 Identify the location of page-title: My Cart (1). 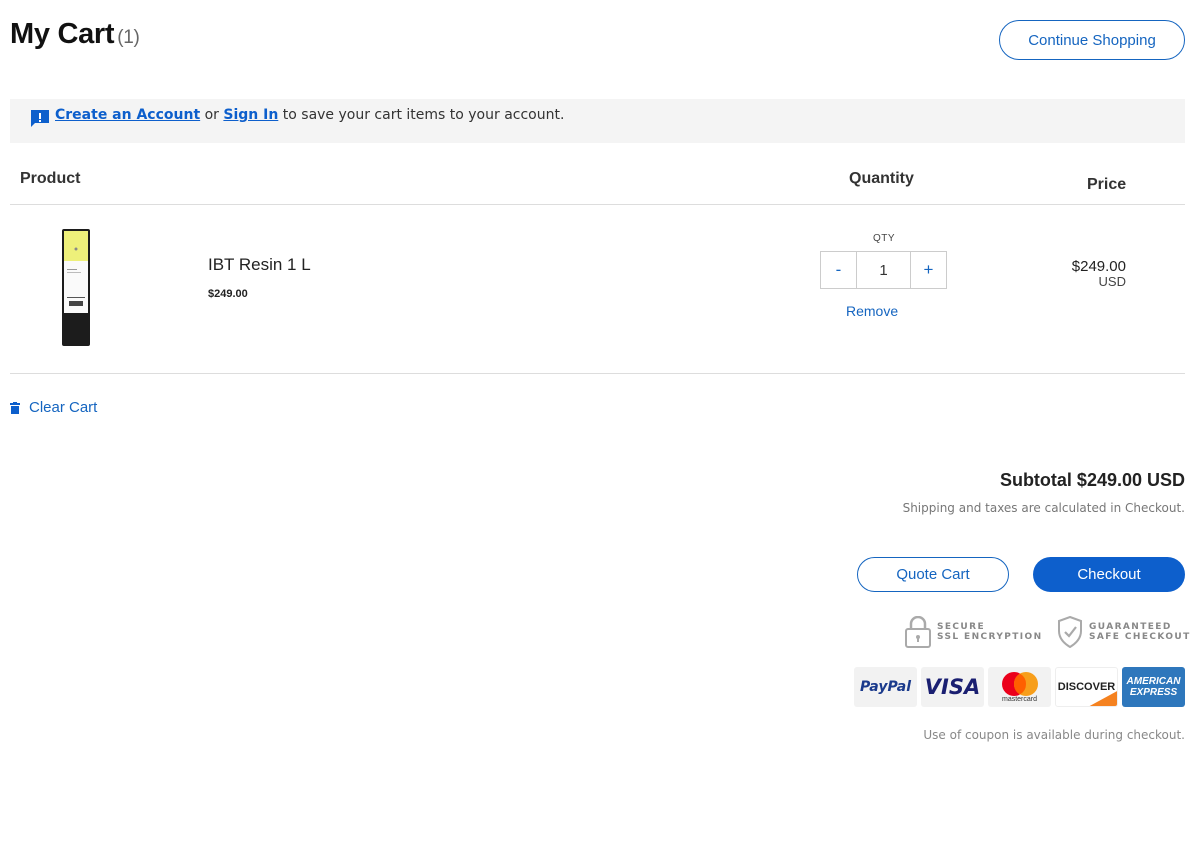
(75, 34).